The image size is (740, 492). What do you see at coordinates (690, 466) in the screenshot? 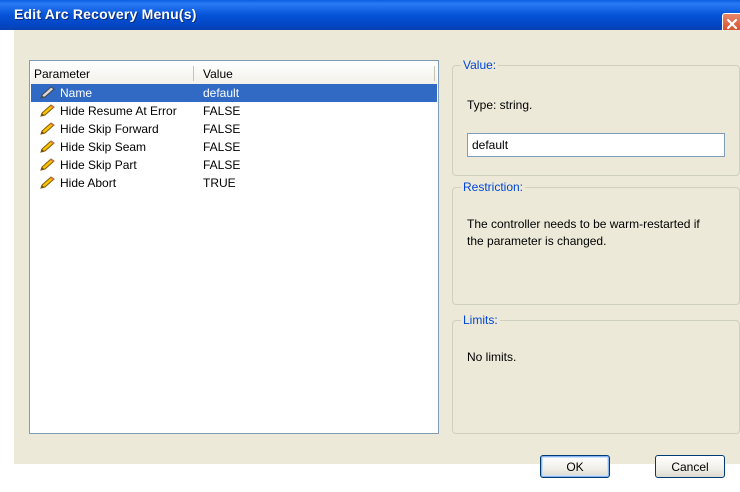
I see `cancel-button: Cancel` at bounding box center [690, 466].